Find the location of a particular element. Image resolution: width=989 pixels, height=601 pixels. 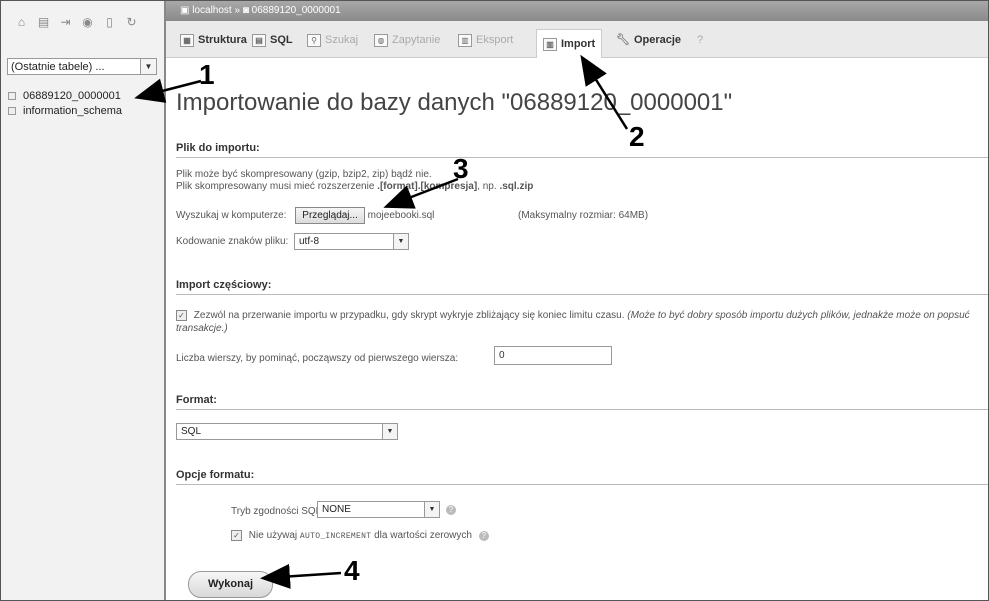

browse-label: Wyszukaj w komputerze: is located at coordinates (231, 215).